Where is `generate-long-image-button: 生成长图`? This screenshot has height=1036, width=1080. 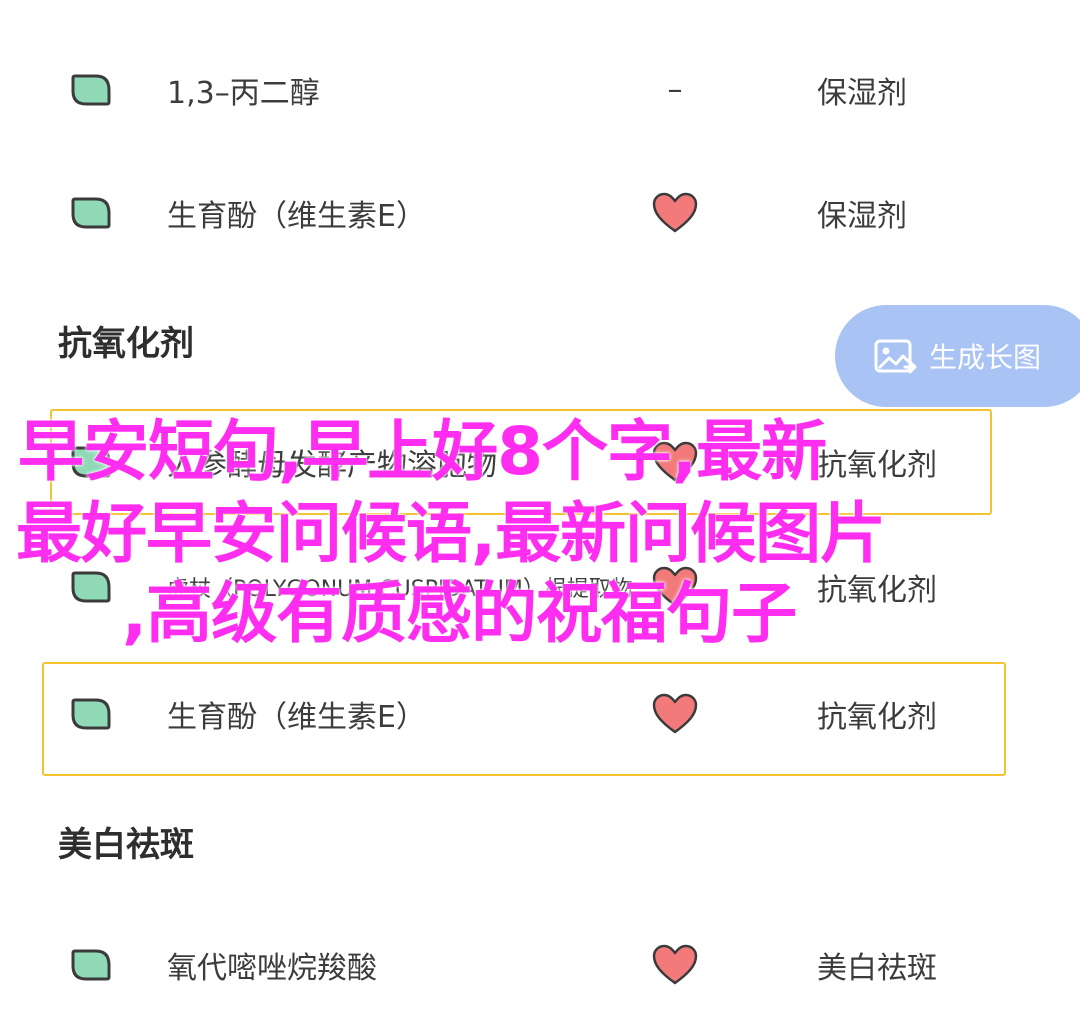
generate-long-image-button: 生成长图 is located at coordinates (957, 356).